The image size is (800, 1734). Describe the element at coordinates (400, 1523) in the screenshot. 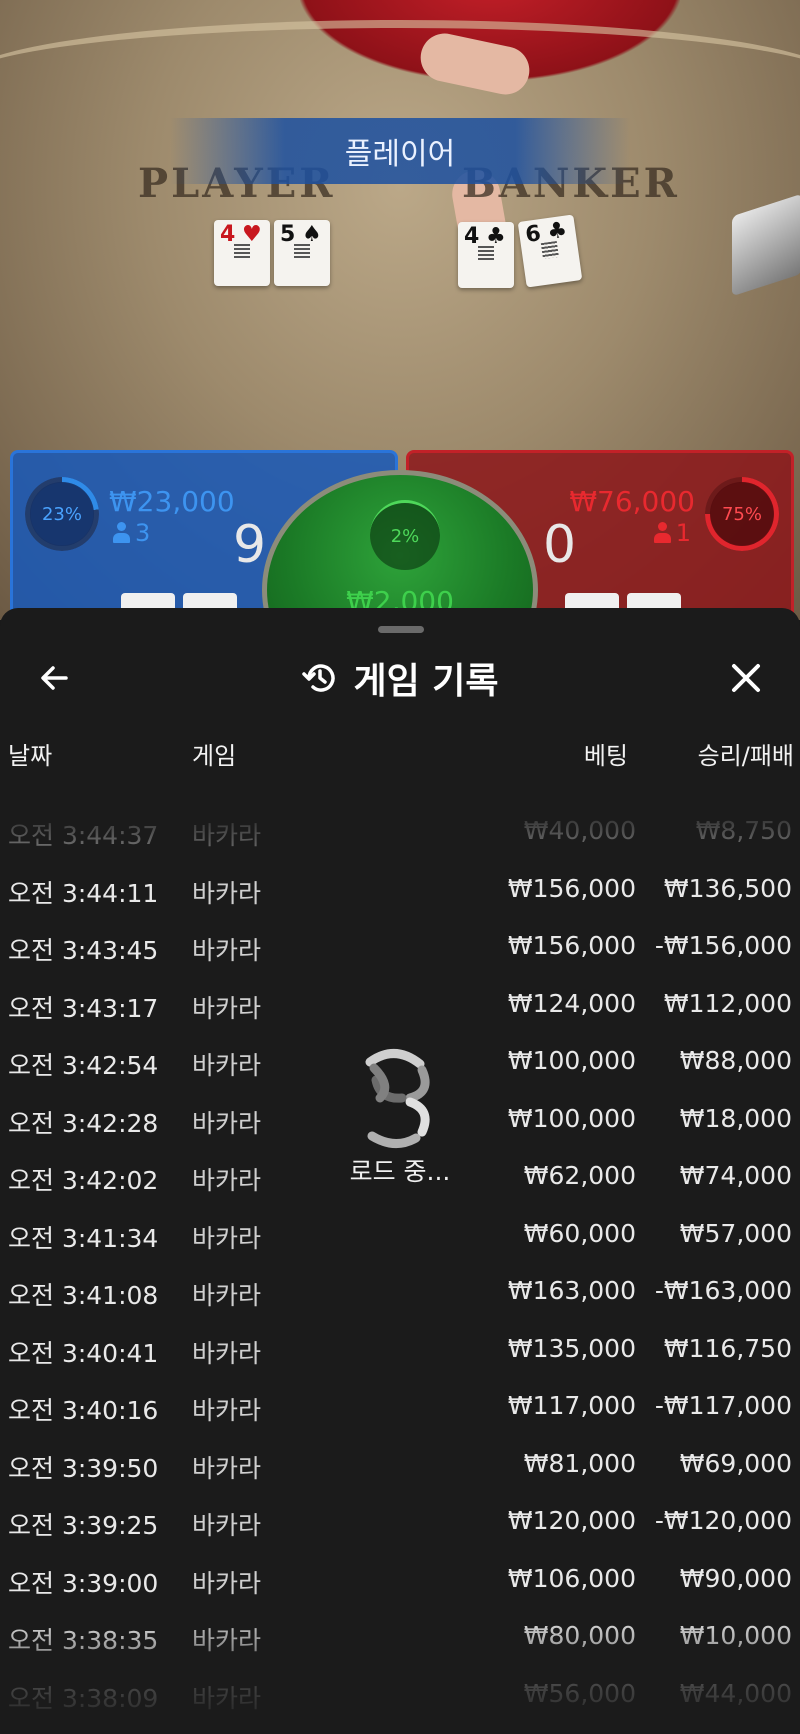

I see `history-row: 오전 3:39:25 바카라 ₩120,000 -₩120,000` at that location.